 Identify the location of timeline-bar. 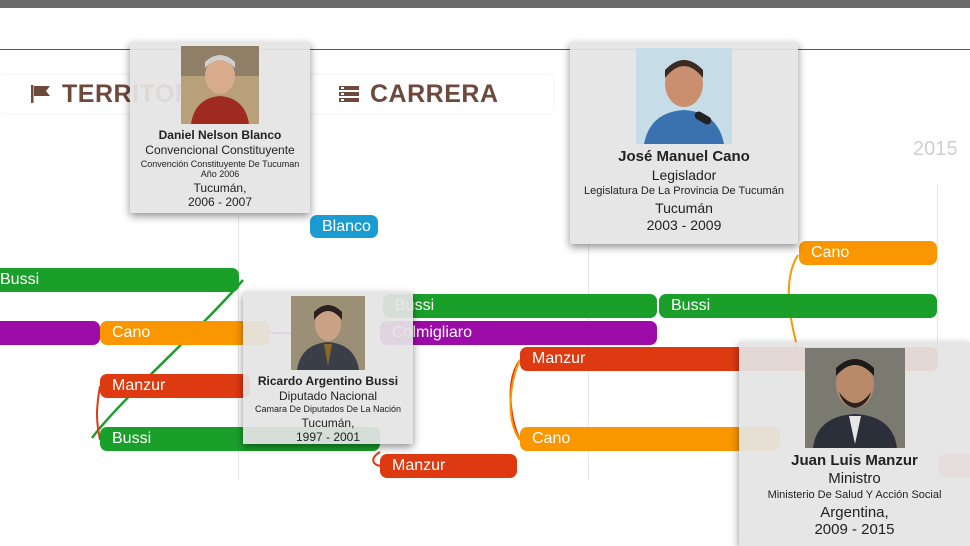
(50, 333).